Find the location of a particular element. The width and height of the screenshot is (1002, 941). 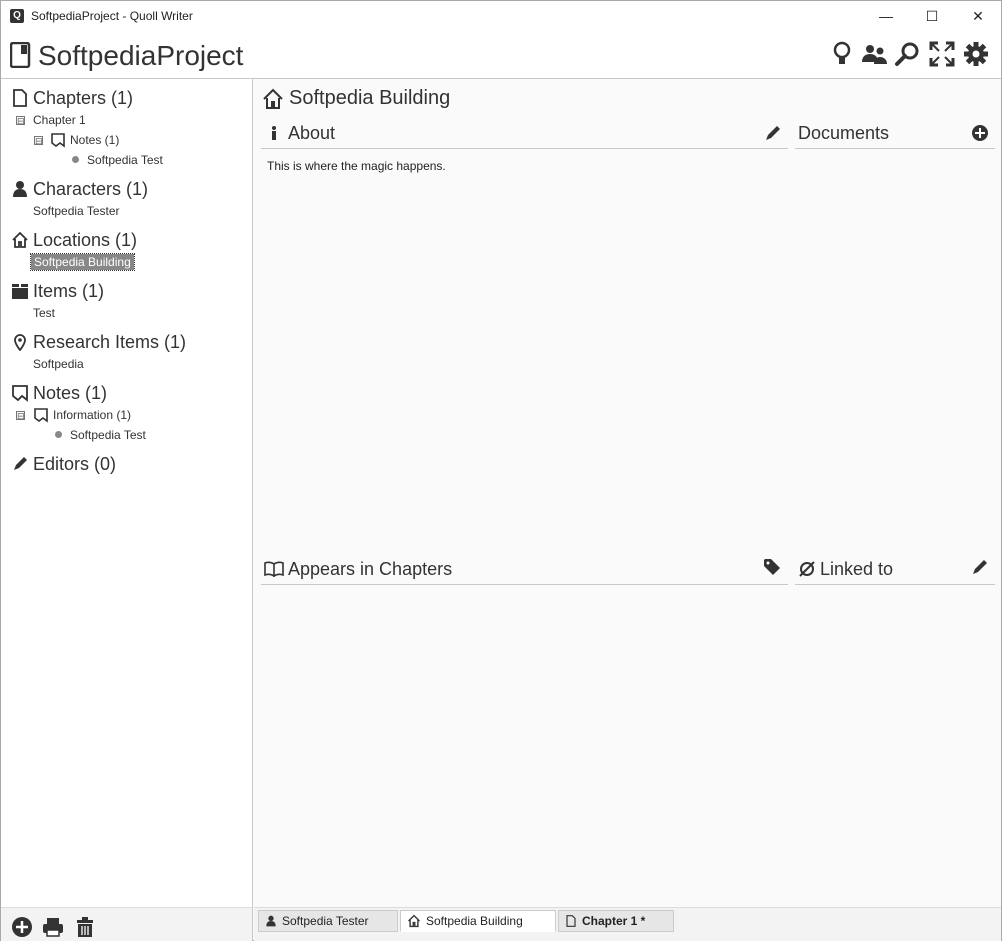

location-name: Softpedia Building is located at coordinates (370, 98).